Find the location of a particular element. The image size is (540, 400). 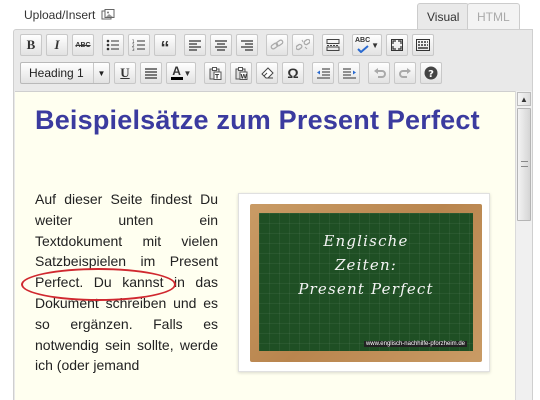

insert-more-button is located at coordinates (333, 45).